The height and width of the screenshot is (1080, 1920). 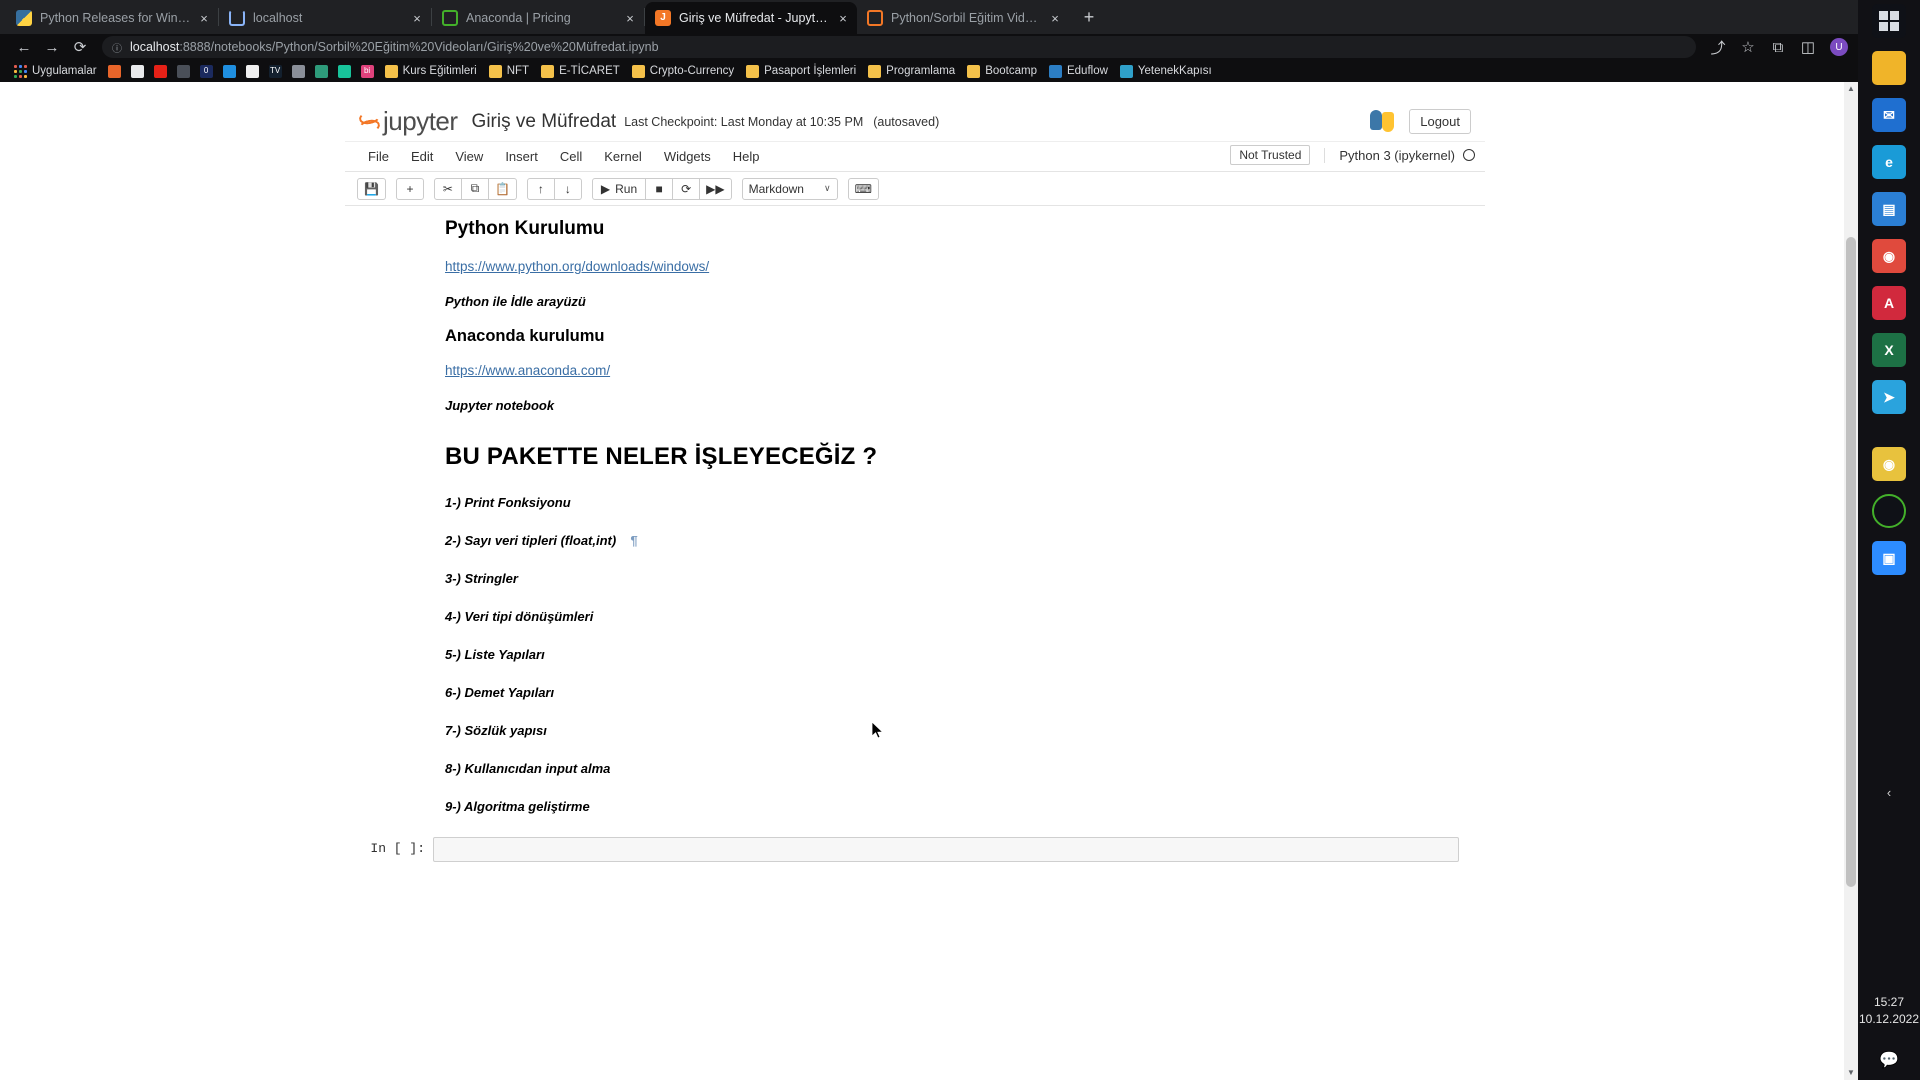 What do you see at coordinates (715, 188) in the screenshot?
I see `restart-and-run-all-button: ▶▶` at bounding box center [715, 188].